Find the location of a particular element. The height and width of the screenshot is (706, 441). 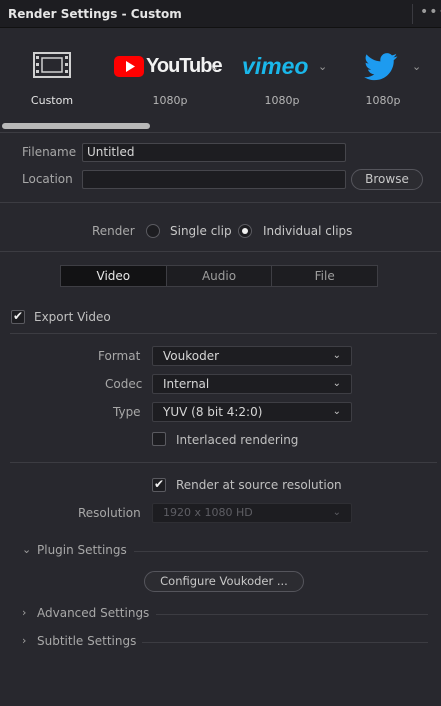

preset-vimeo-label: 1080p is located at coordinates (282, 100).